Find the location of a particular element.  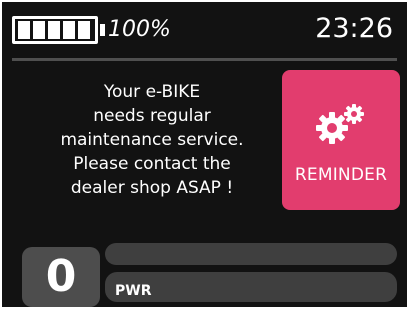

assist-level-bar is located at coordinates (251, 254).